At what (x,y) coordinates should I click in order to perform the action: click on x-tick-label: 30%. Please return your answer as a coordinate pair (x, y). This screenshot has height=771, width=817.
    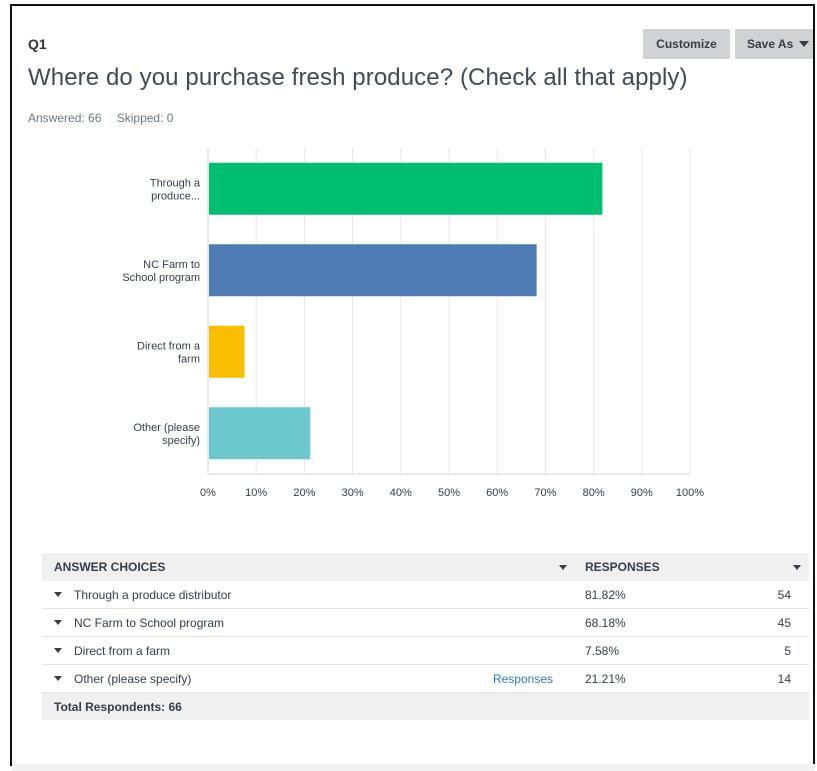
    Looking at the image, I should click on (353, 493).